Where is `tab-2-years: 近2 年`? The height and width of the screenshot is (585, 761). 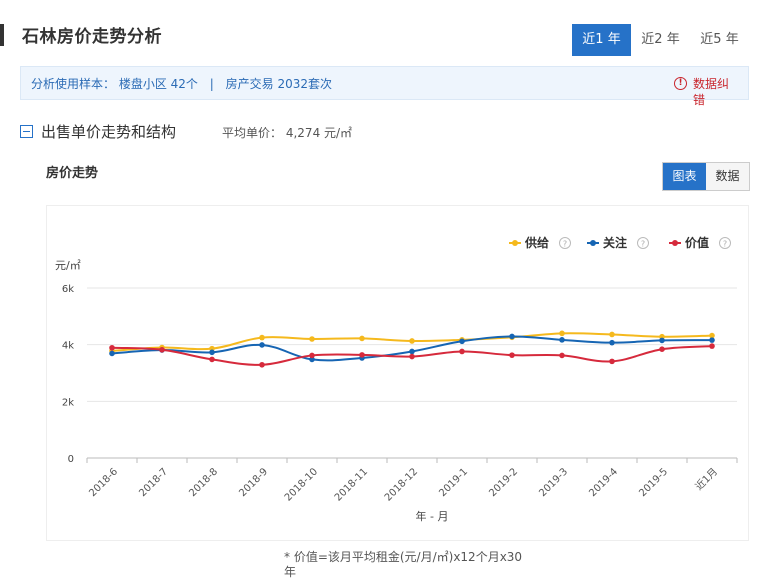
tab-2-years: 近2 年 is located at coordinates (660, 40).